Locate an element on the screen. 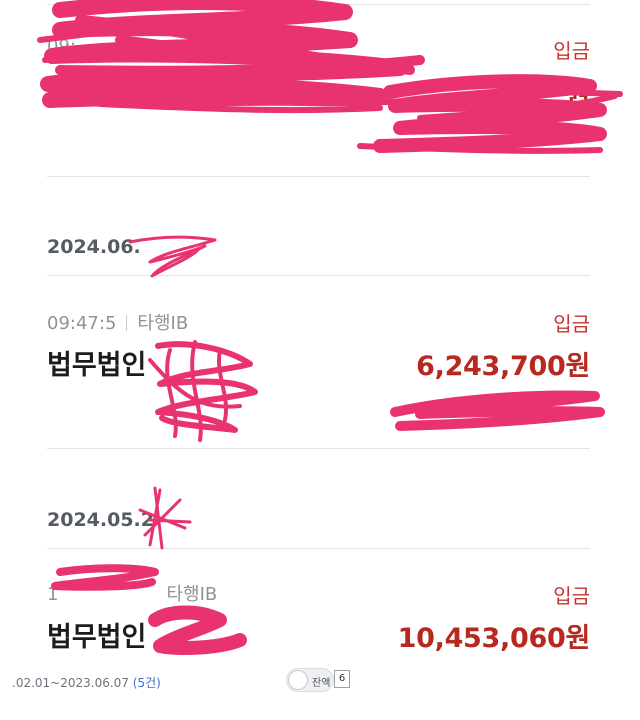 Image resolution: width=640 pixels, height=720 pixels. transaction-date: 2024.05.2 is located at coordinates (100, 520).